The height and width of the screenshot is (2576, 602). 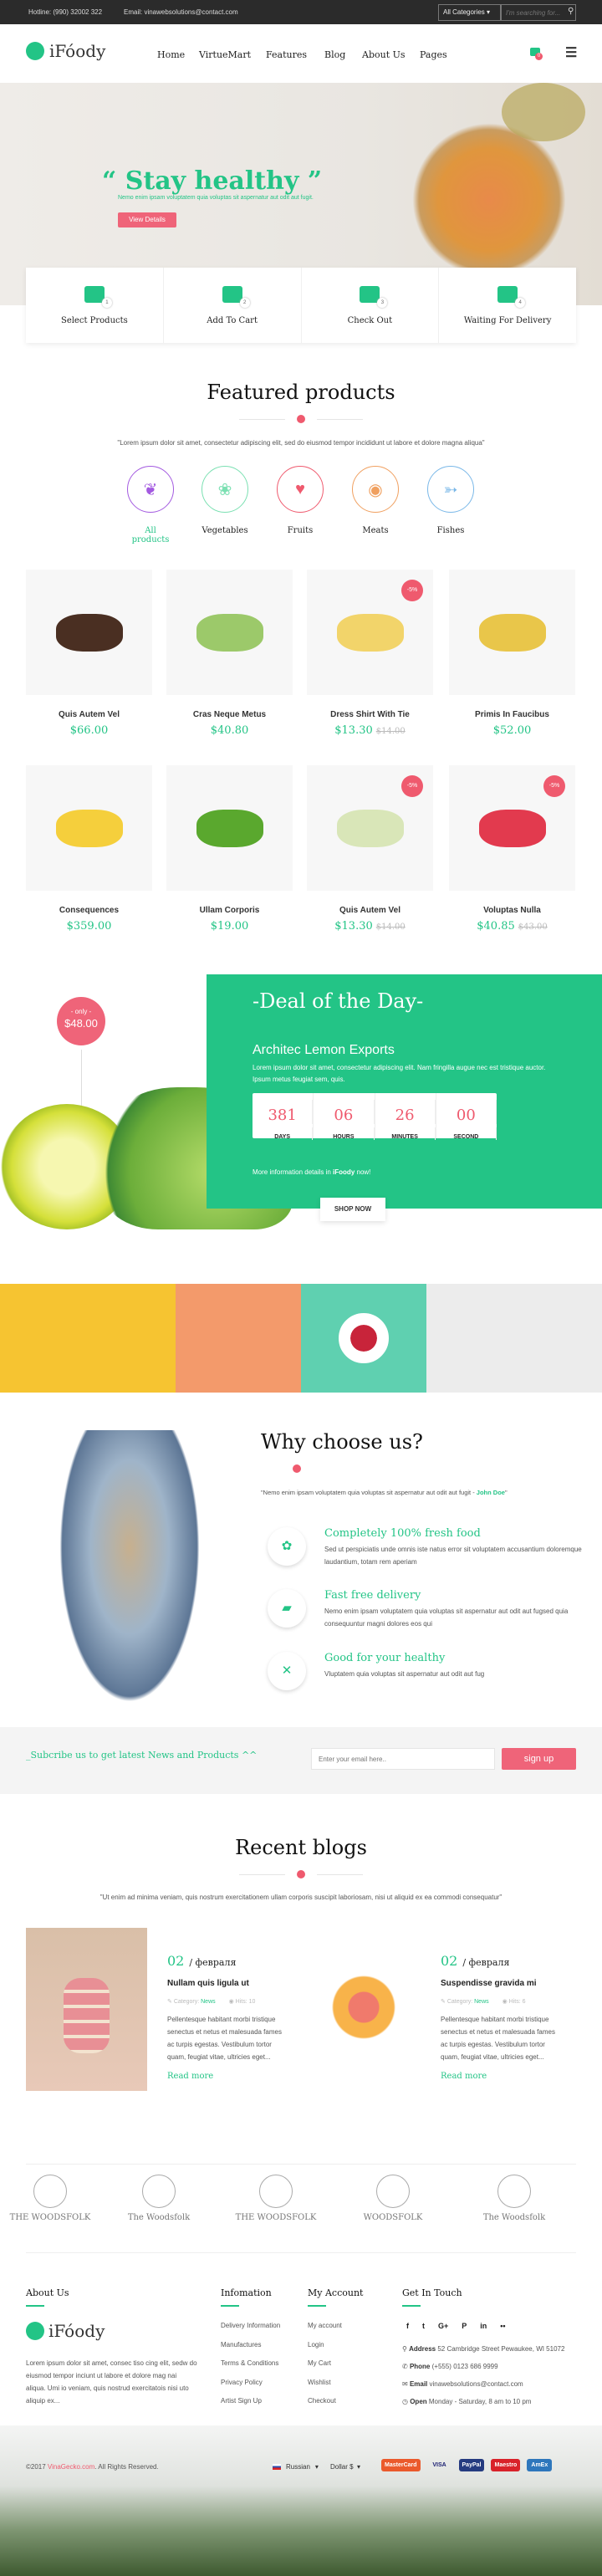 I want to click on product-card: -5% Voluptas Nulla $40.85 $43.00, so click(x=512, y=849).